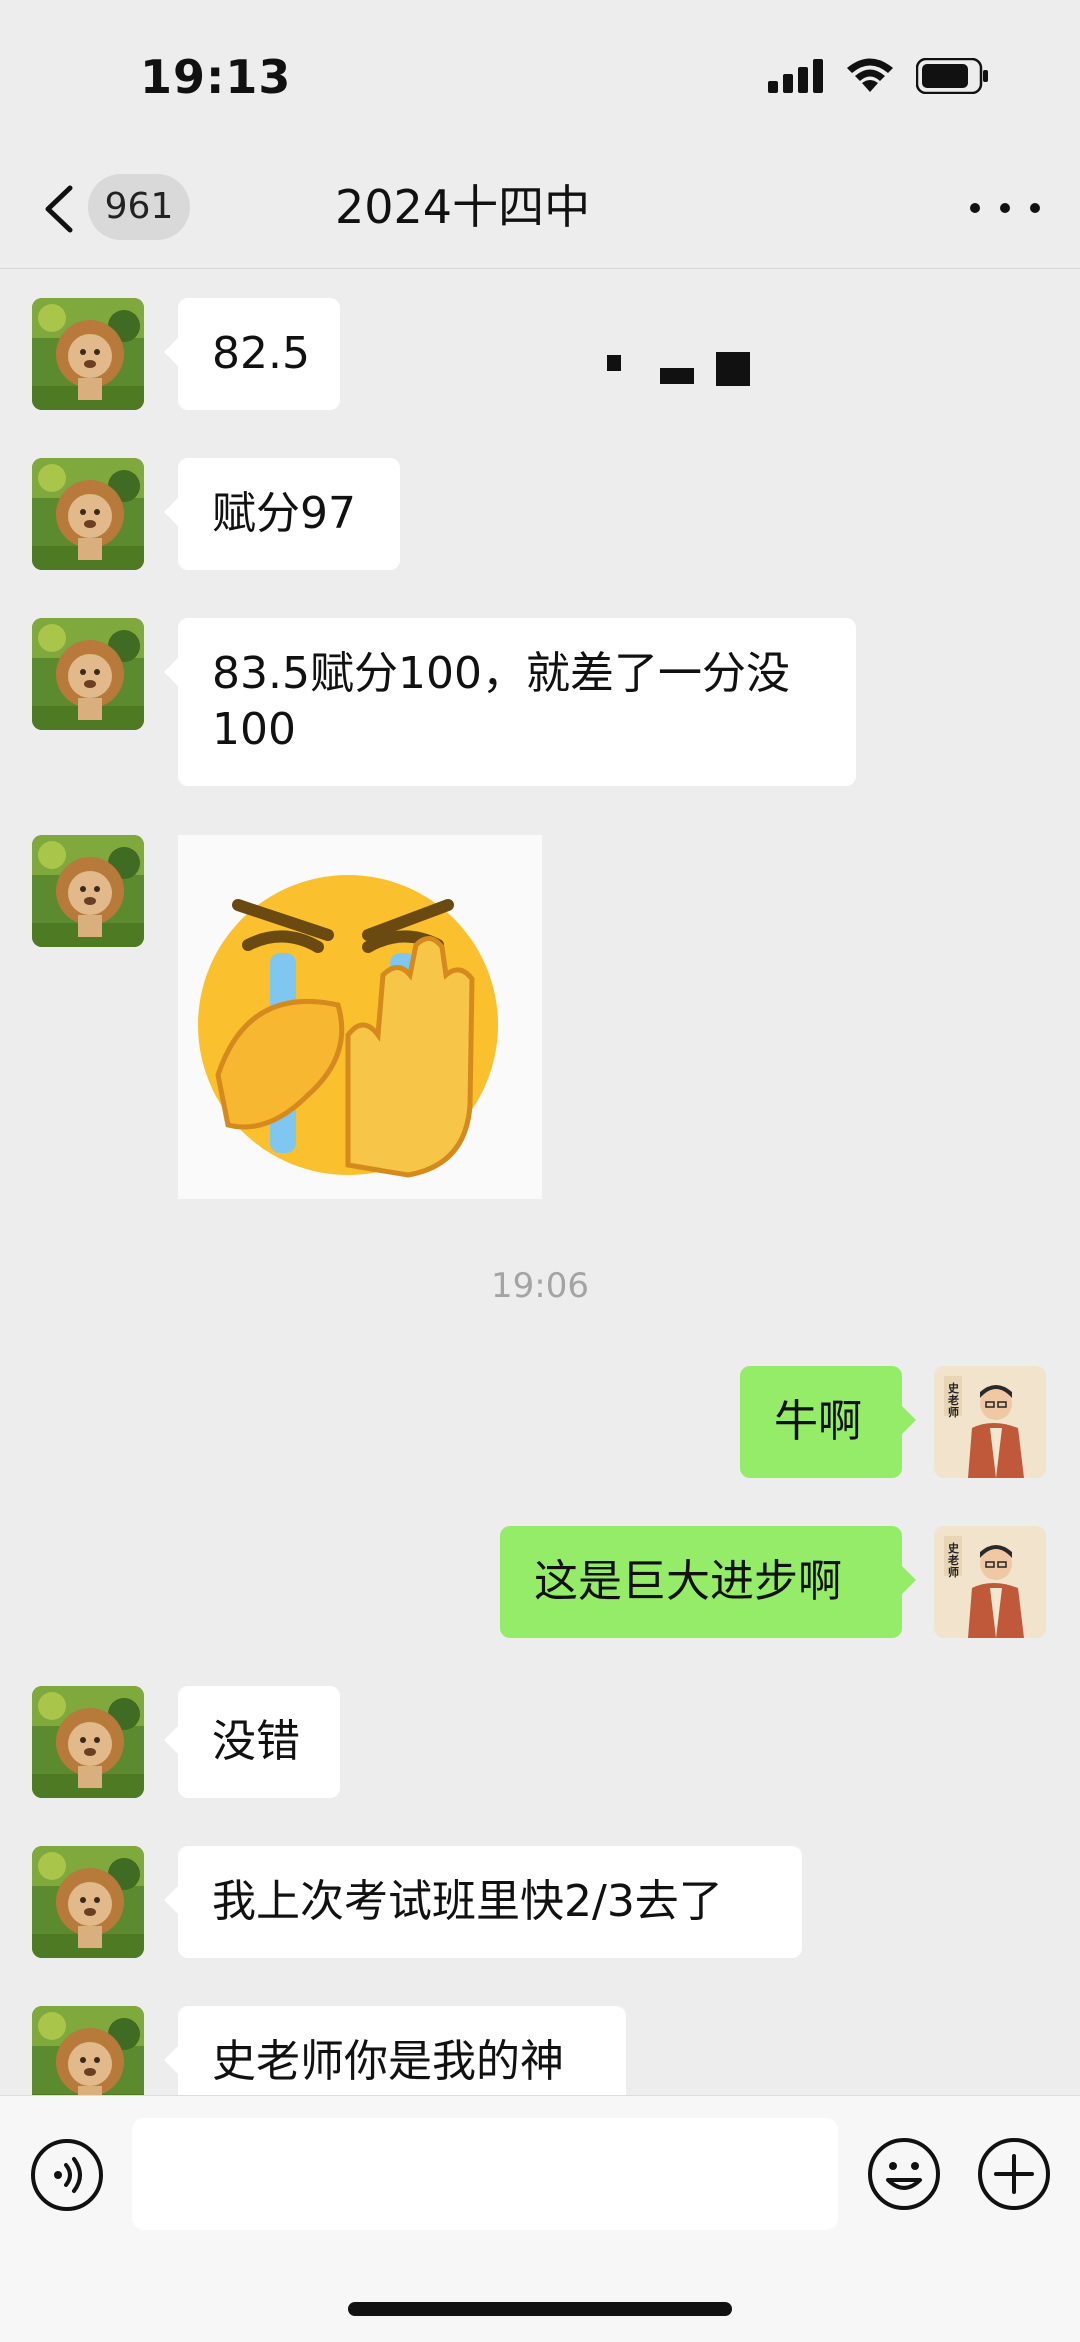 The height and width of the screenshot is (2342, 1080). I want to click on emoji-button, so click(904, 2174).